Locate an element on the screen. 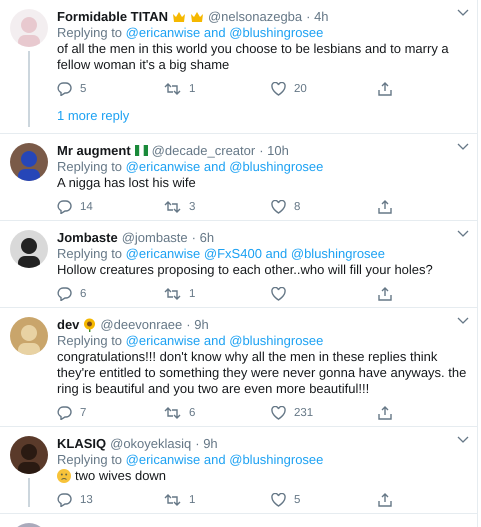 The width and height of the screenshot is (481, 527). like-button: 5 is located at coordinates (324, 500).